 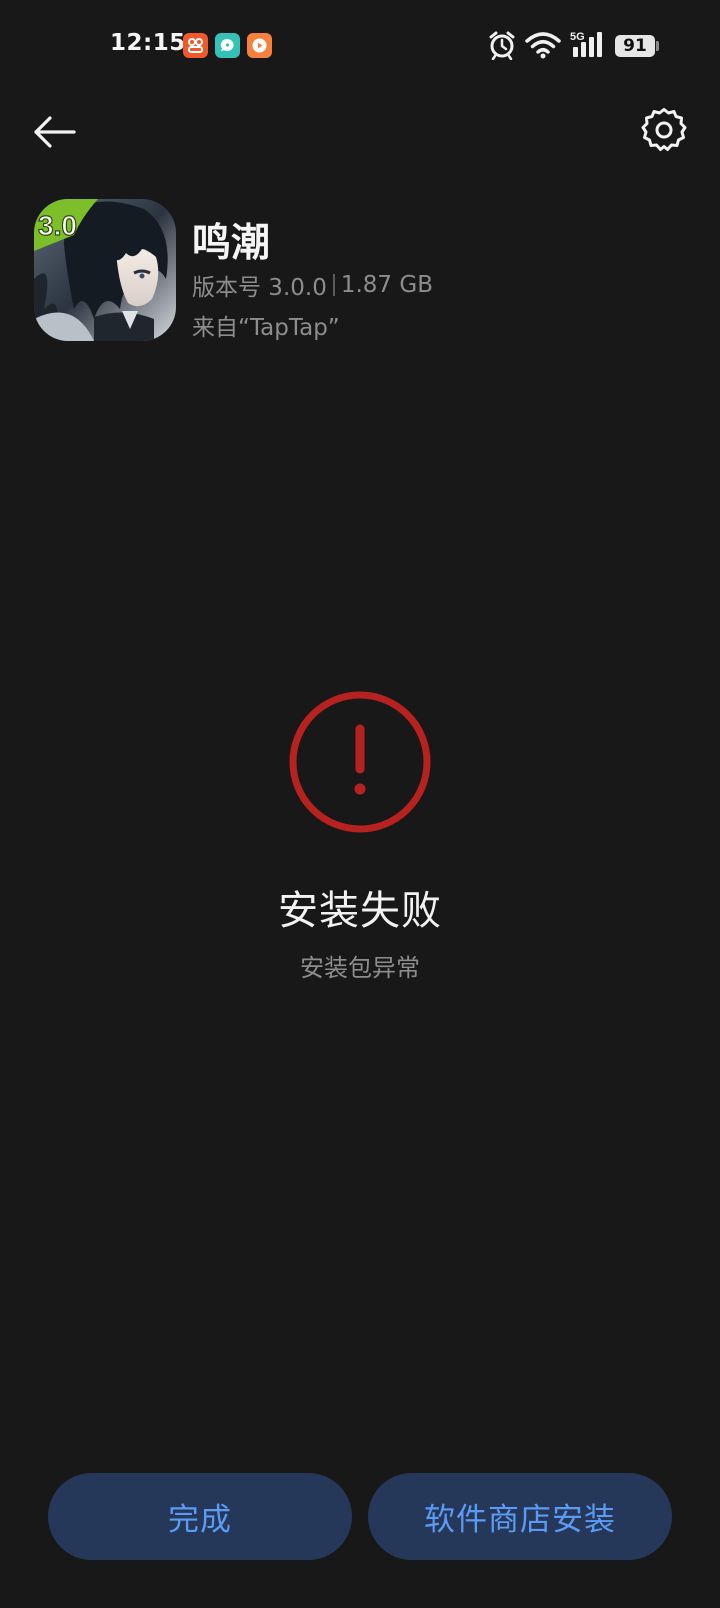 What do you see at coordinates (360, 762) in the screenshot?
I see `error-exclamation-icon` at bounding box center [360, 762].